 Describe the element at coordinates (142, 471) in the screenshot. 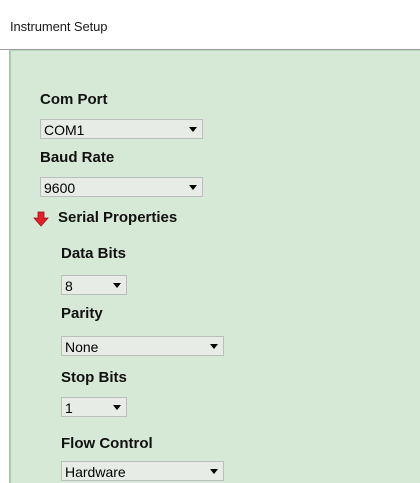

I see `flow-control-dropdown: Hardware` at that location.